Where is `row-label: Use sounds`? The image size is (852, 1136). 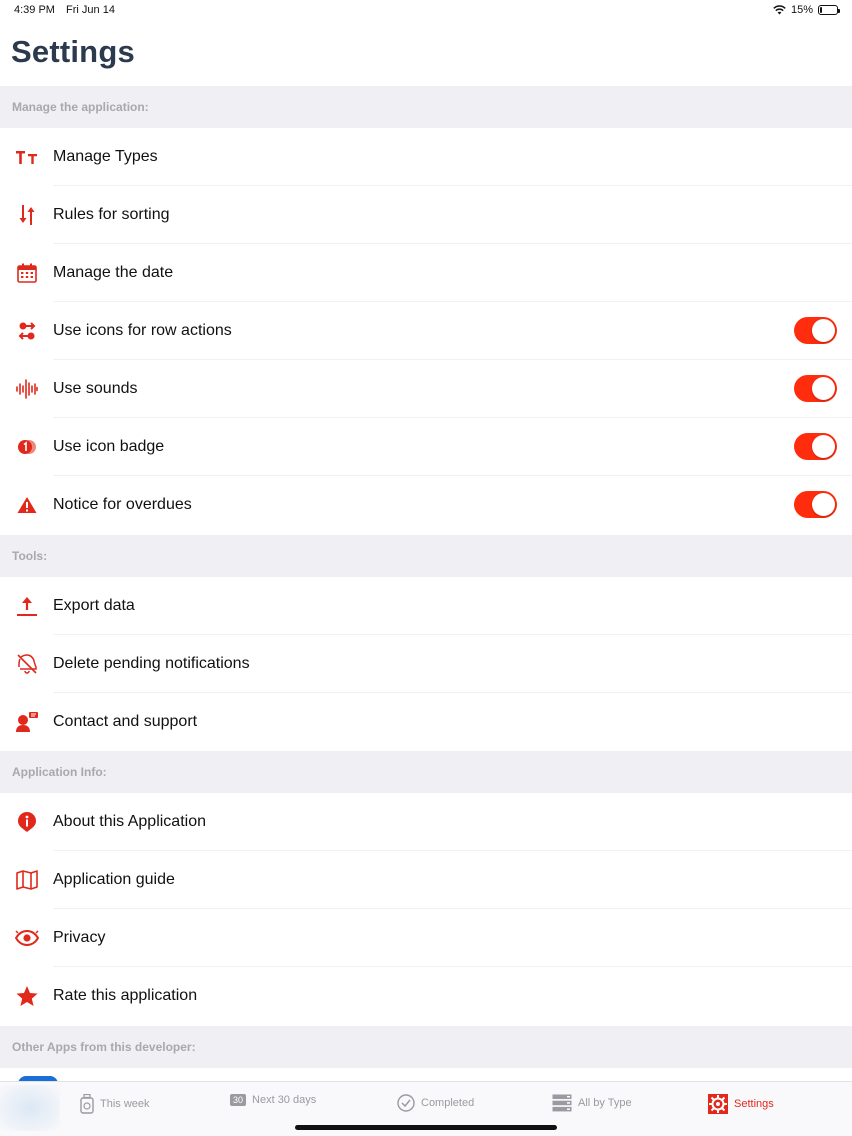
row-label: Use sounds is located at coordinates (95, 388).